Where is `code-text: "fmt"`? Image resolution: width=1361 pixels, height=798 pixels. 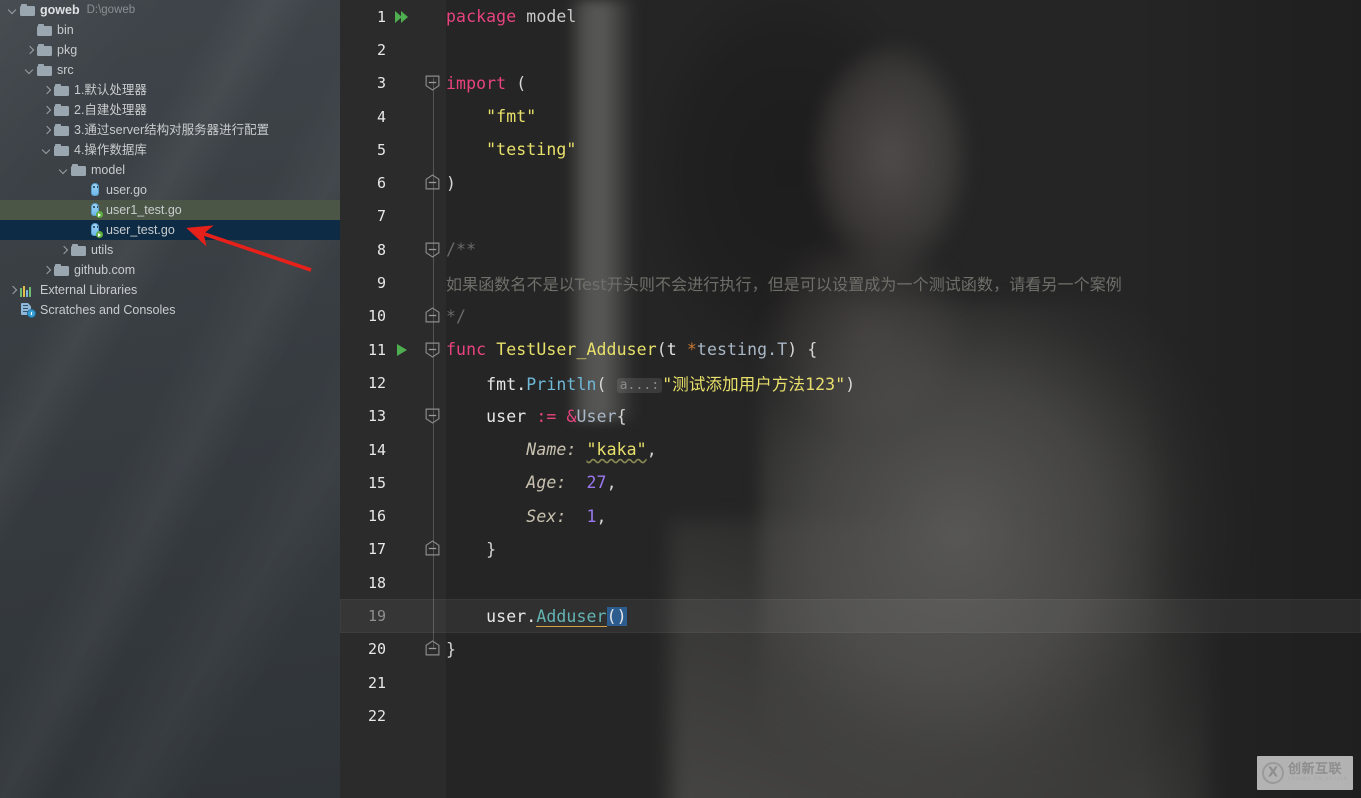 code-text: "fmt" is located at coordinates (491, 116).